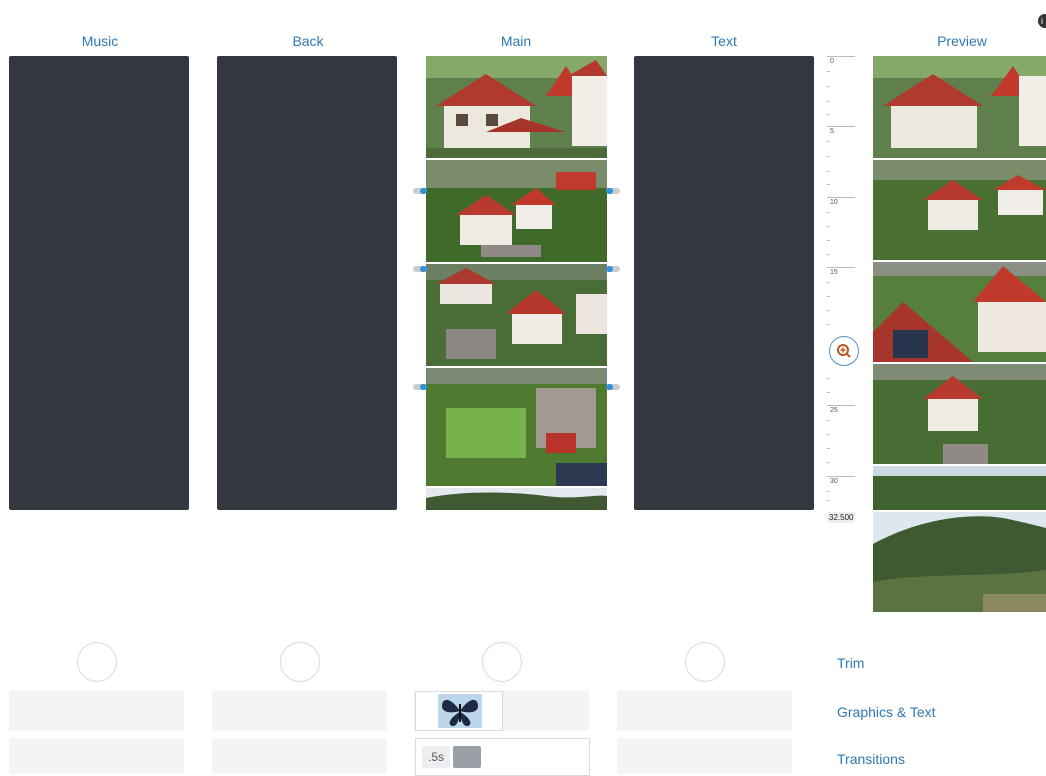 This screenshot has width=1046, height=776. Describe the element at coordinates (99, 283) in the screenshot. I see `music-track` at that location.